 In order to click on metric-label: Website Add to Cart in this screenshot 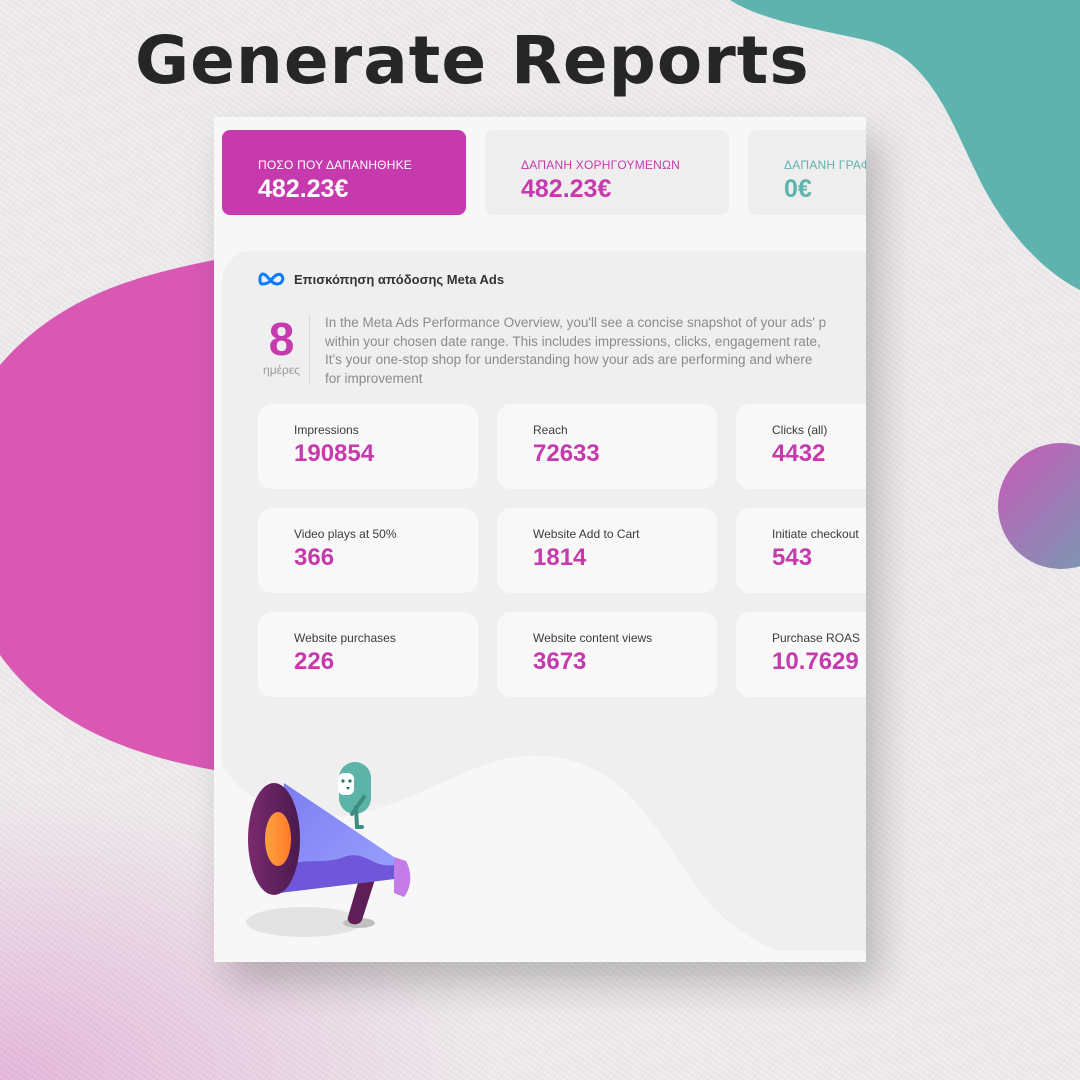, I will do `click(586, 534)`.